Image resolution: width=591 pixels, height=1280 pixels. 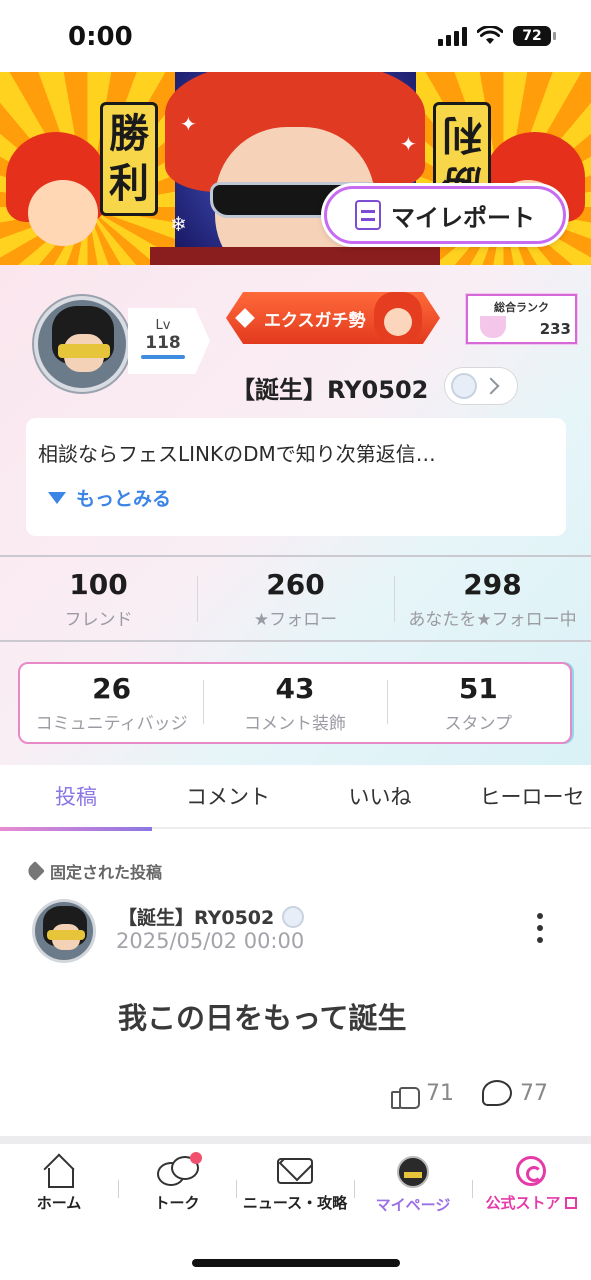 I want to click on profile-tabs: 投稿 コメント いいね ヒーローセ, so click(x=295, y=797).